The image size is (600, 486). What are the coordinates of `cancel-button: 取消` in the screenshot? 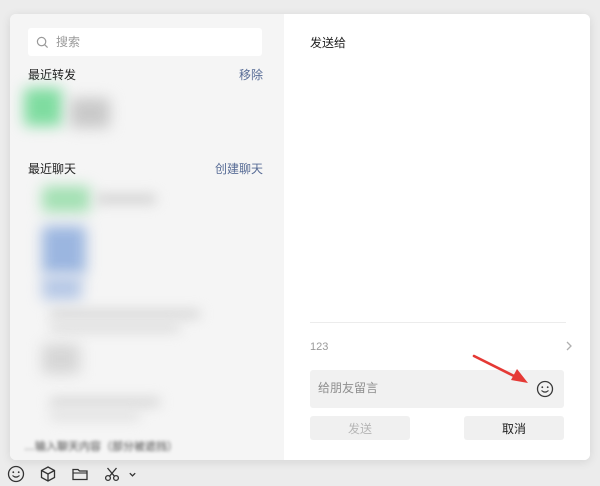 It's located at (514, 428).